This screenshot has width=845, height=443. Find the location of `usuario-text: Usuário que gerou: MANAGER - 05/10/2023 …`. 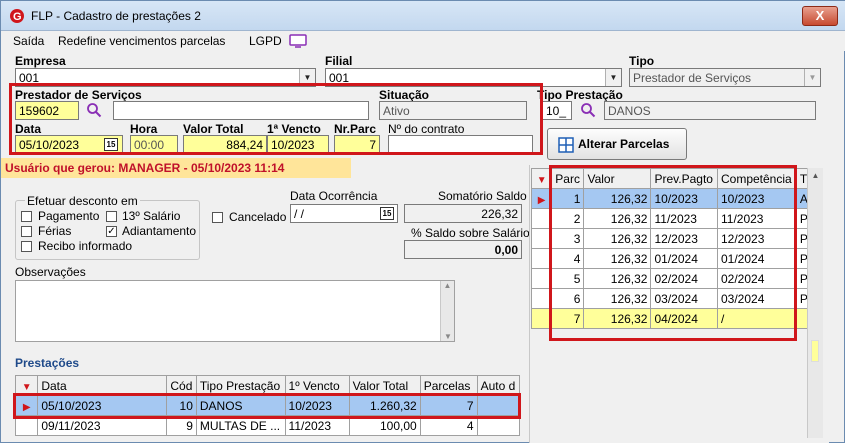

usuario-text: Usuário que gerou: MANAGER - 05/10/2023 … is located at coordinates (145, 168).